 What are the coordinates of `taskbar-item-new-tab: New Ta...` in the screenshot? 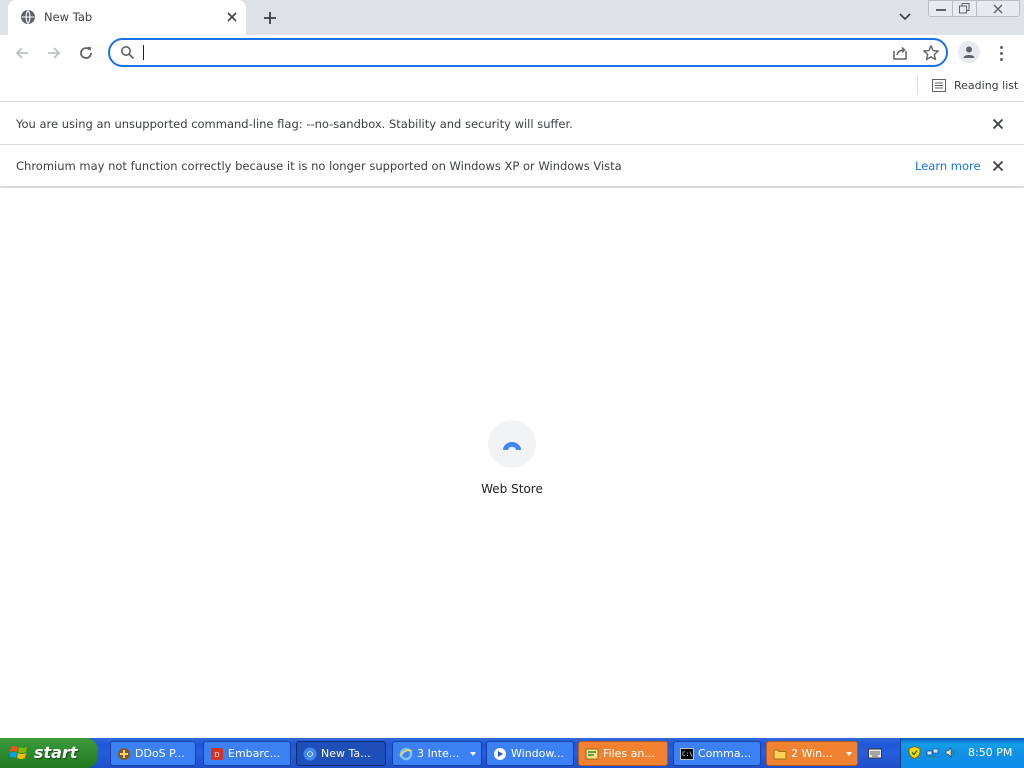 It's located at (341, 753).